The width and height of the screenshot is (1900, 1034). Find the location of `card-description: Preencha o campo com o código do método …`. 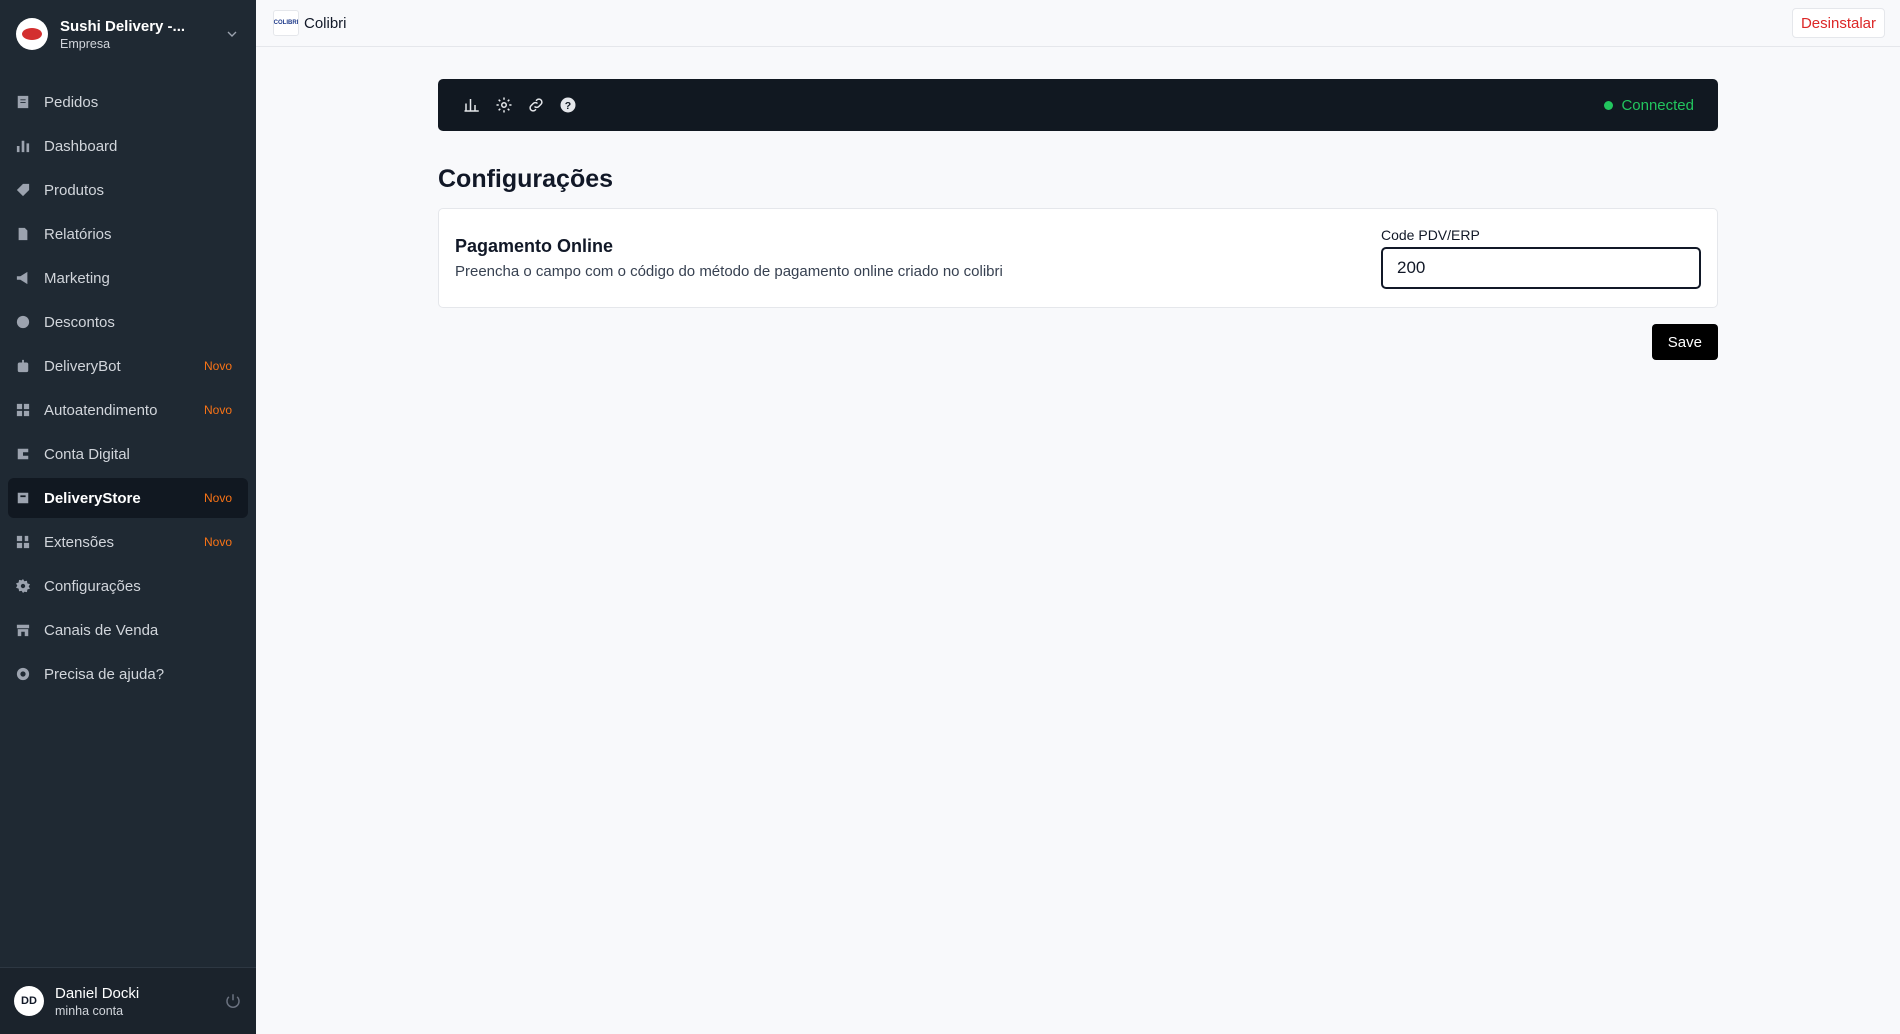

card-description: Preencha o campo com o código do método … is located at coordinates (729, 271).